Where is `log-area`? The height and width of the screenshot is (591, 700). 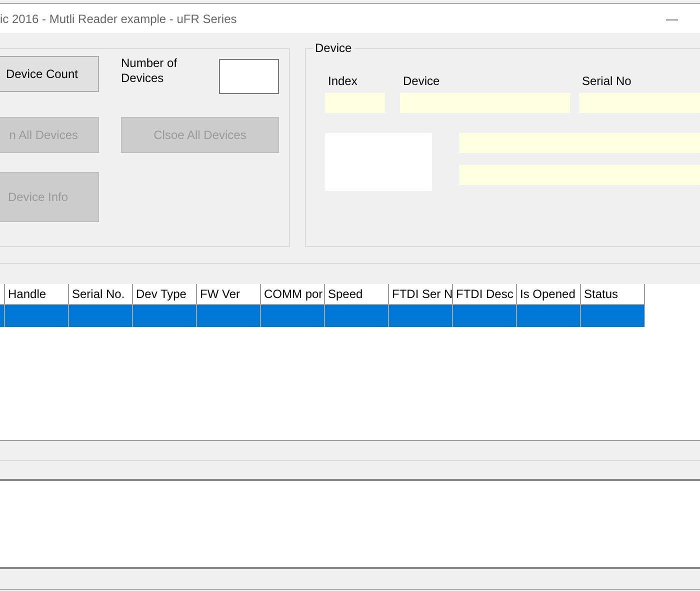 log-area is located at coordinates (350, 525).